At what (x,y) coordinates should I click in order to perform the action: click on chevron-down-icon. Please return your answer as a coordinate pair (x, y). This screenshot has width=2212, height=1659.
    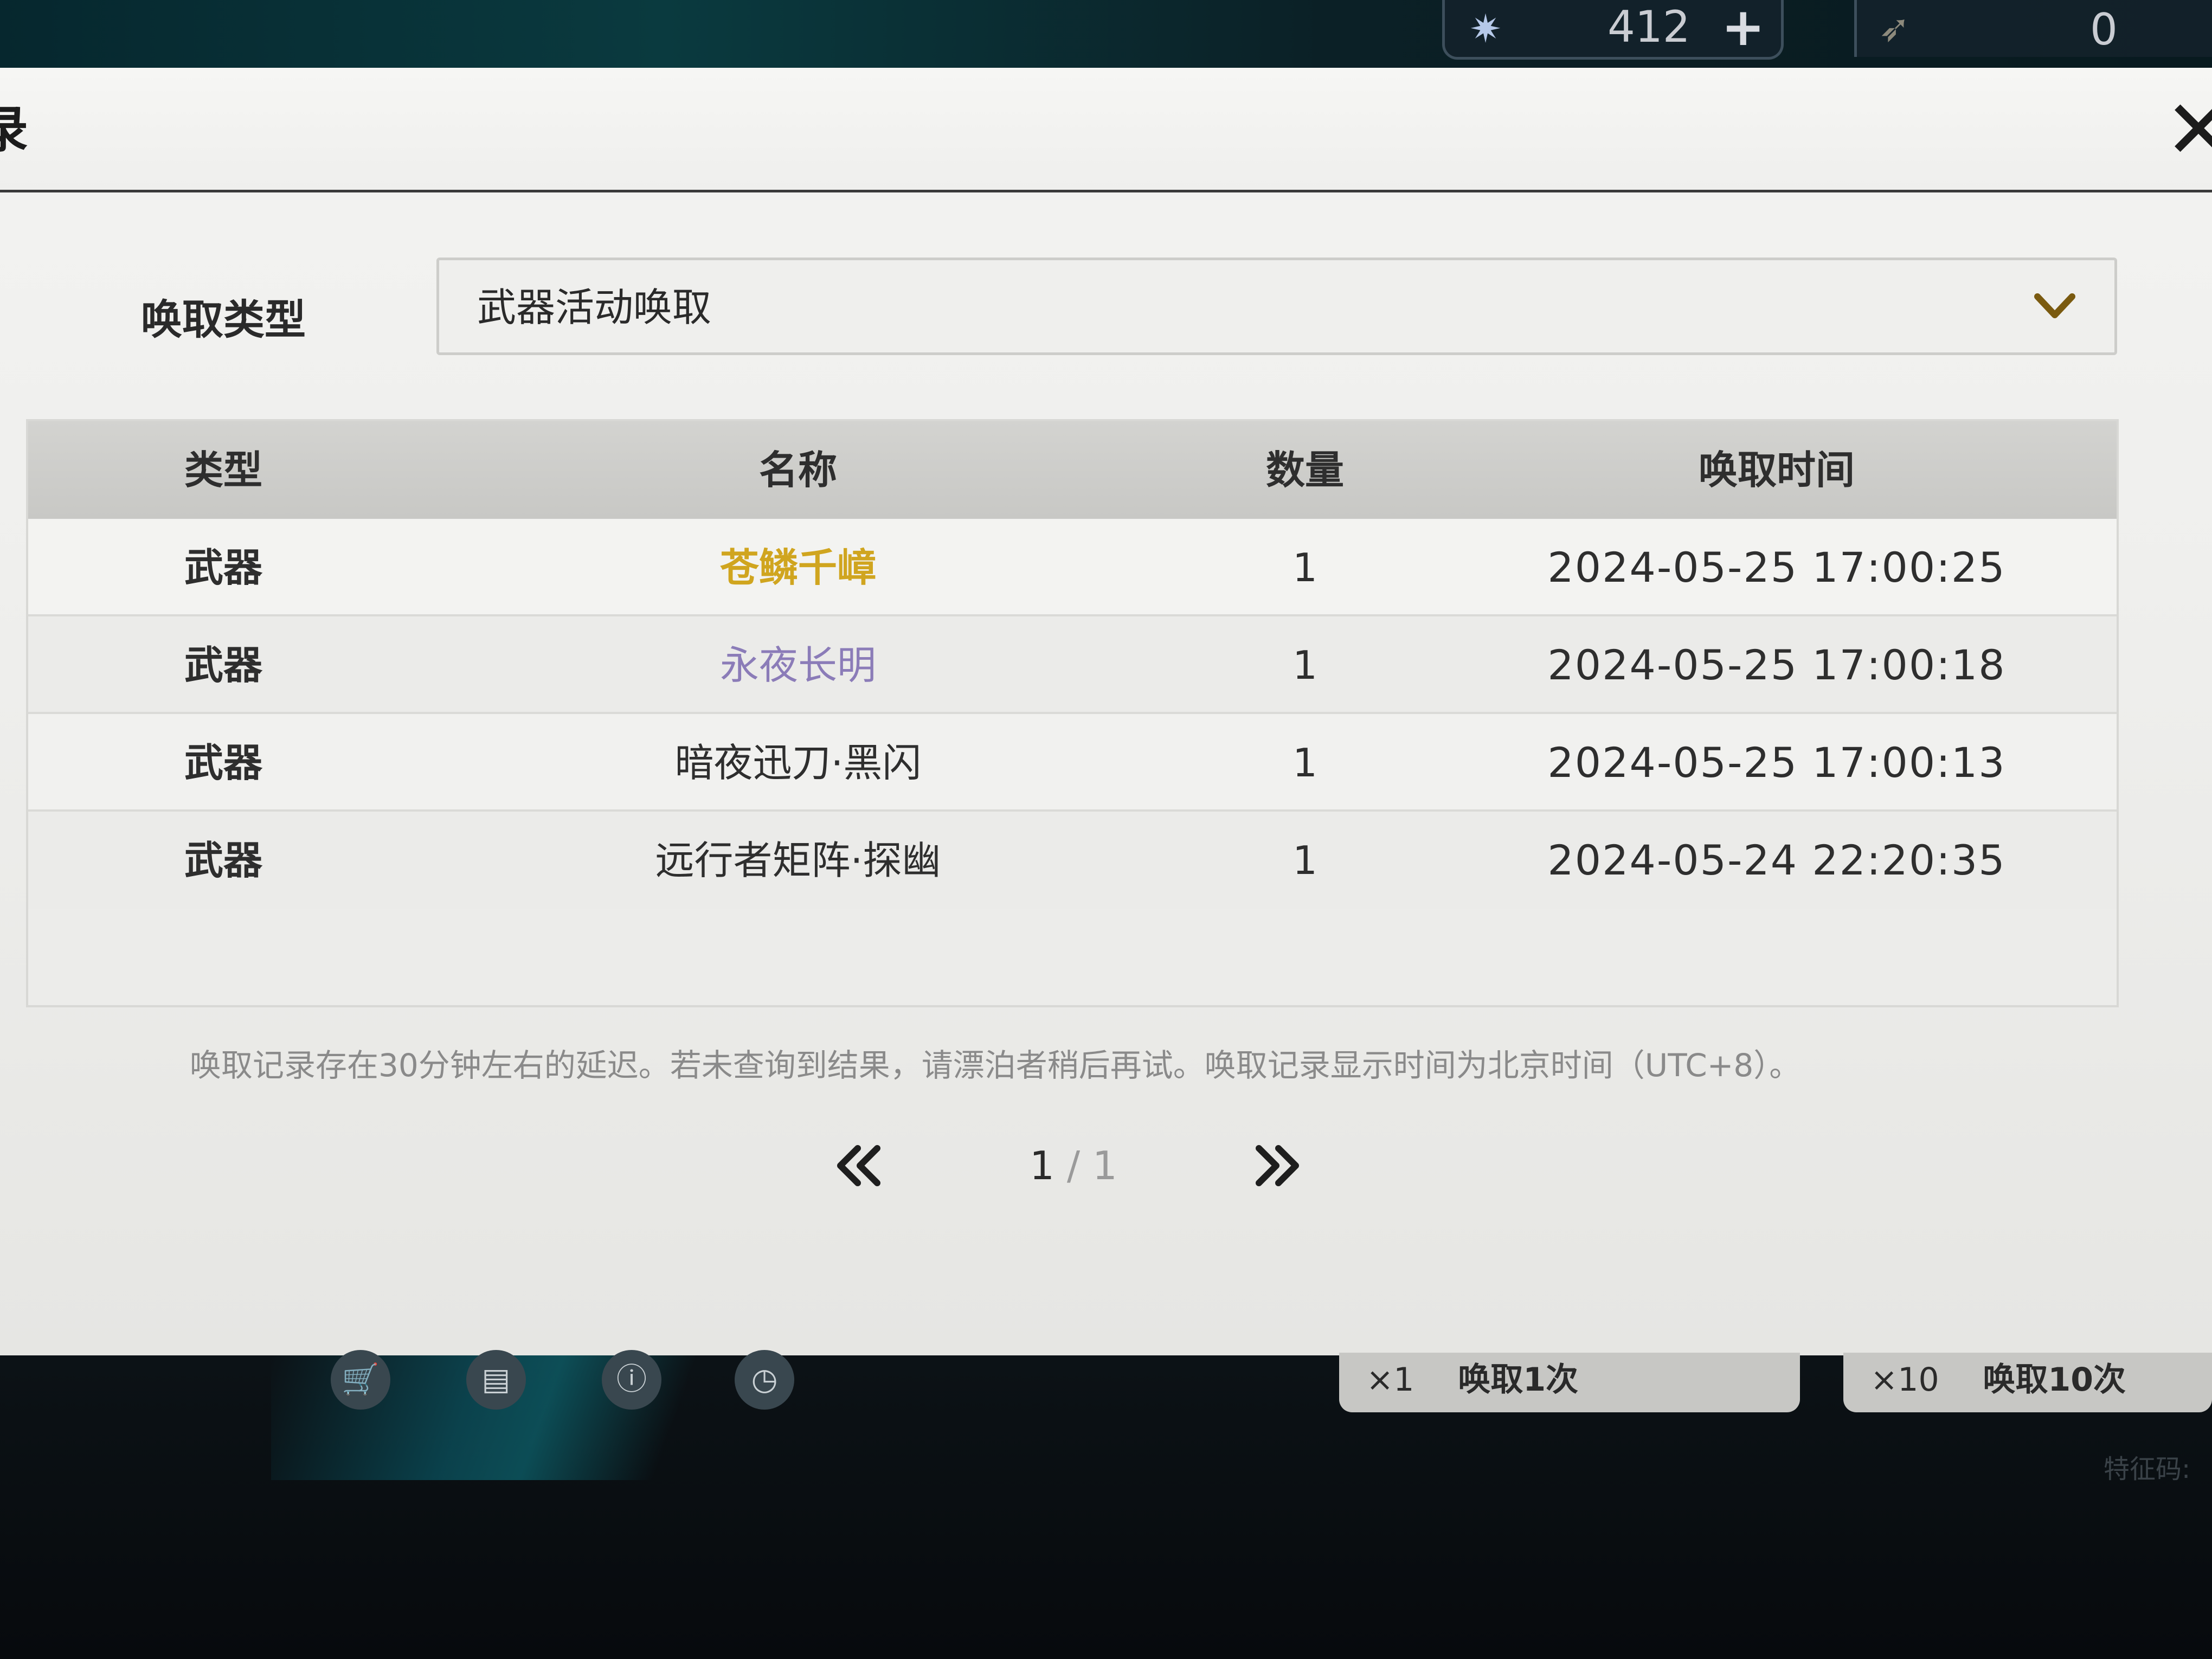
    Looking at the image, I should click on (2054, 305).